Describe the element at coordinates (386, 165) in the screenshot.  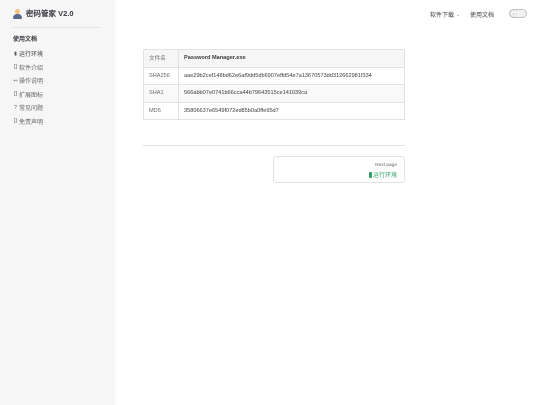
I see `next-page-desc: Next page` at that location.